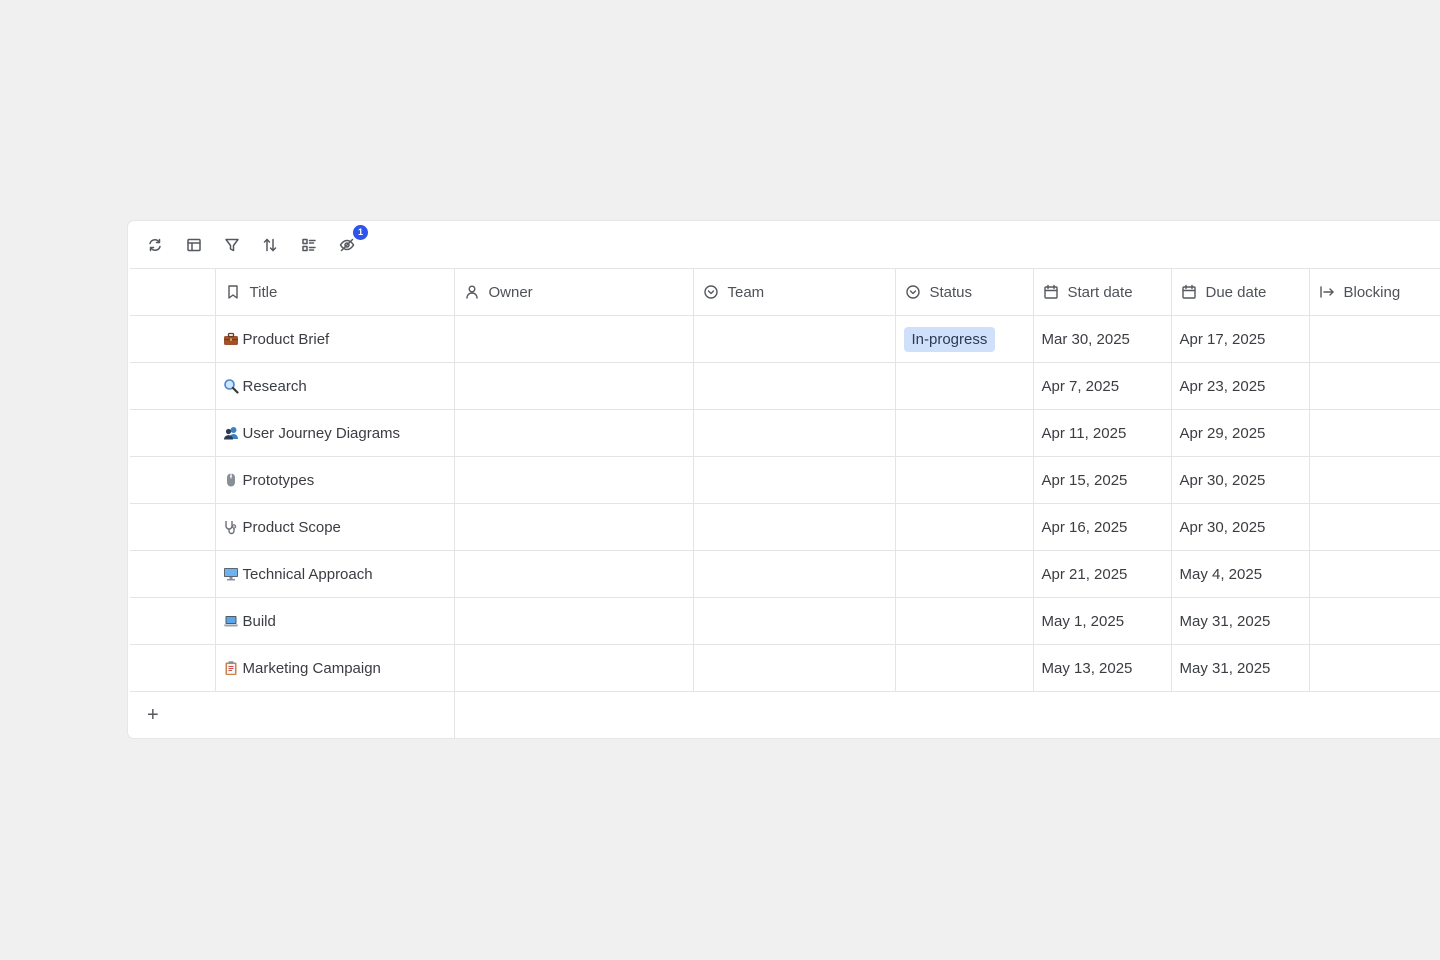  Describe the element at coordinates (335, 668) in the screenshot. I see `title-cell: Marketing Campaign` at that location.